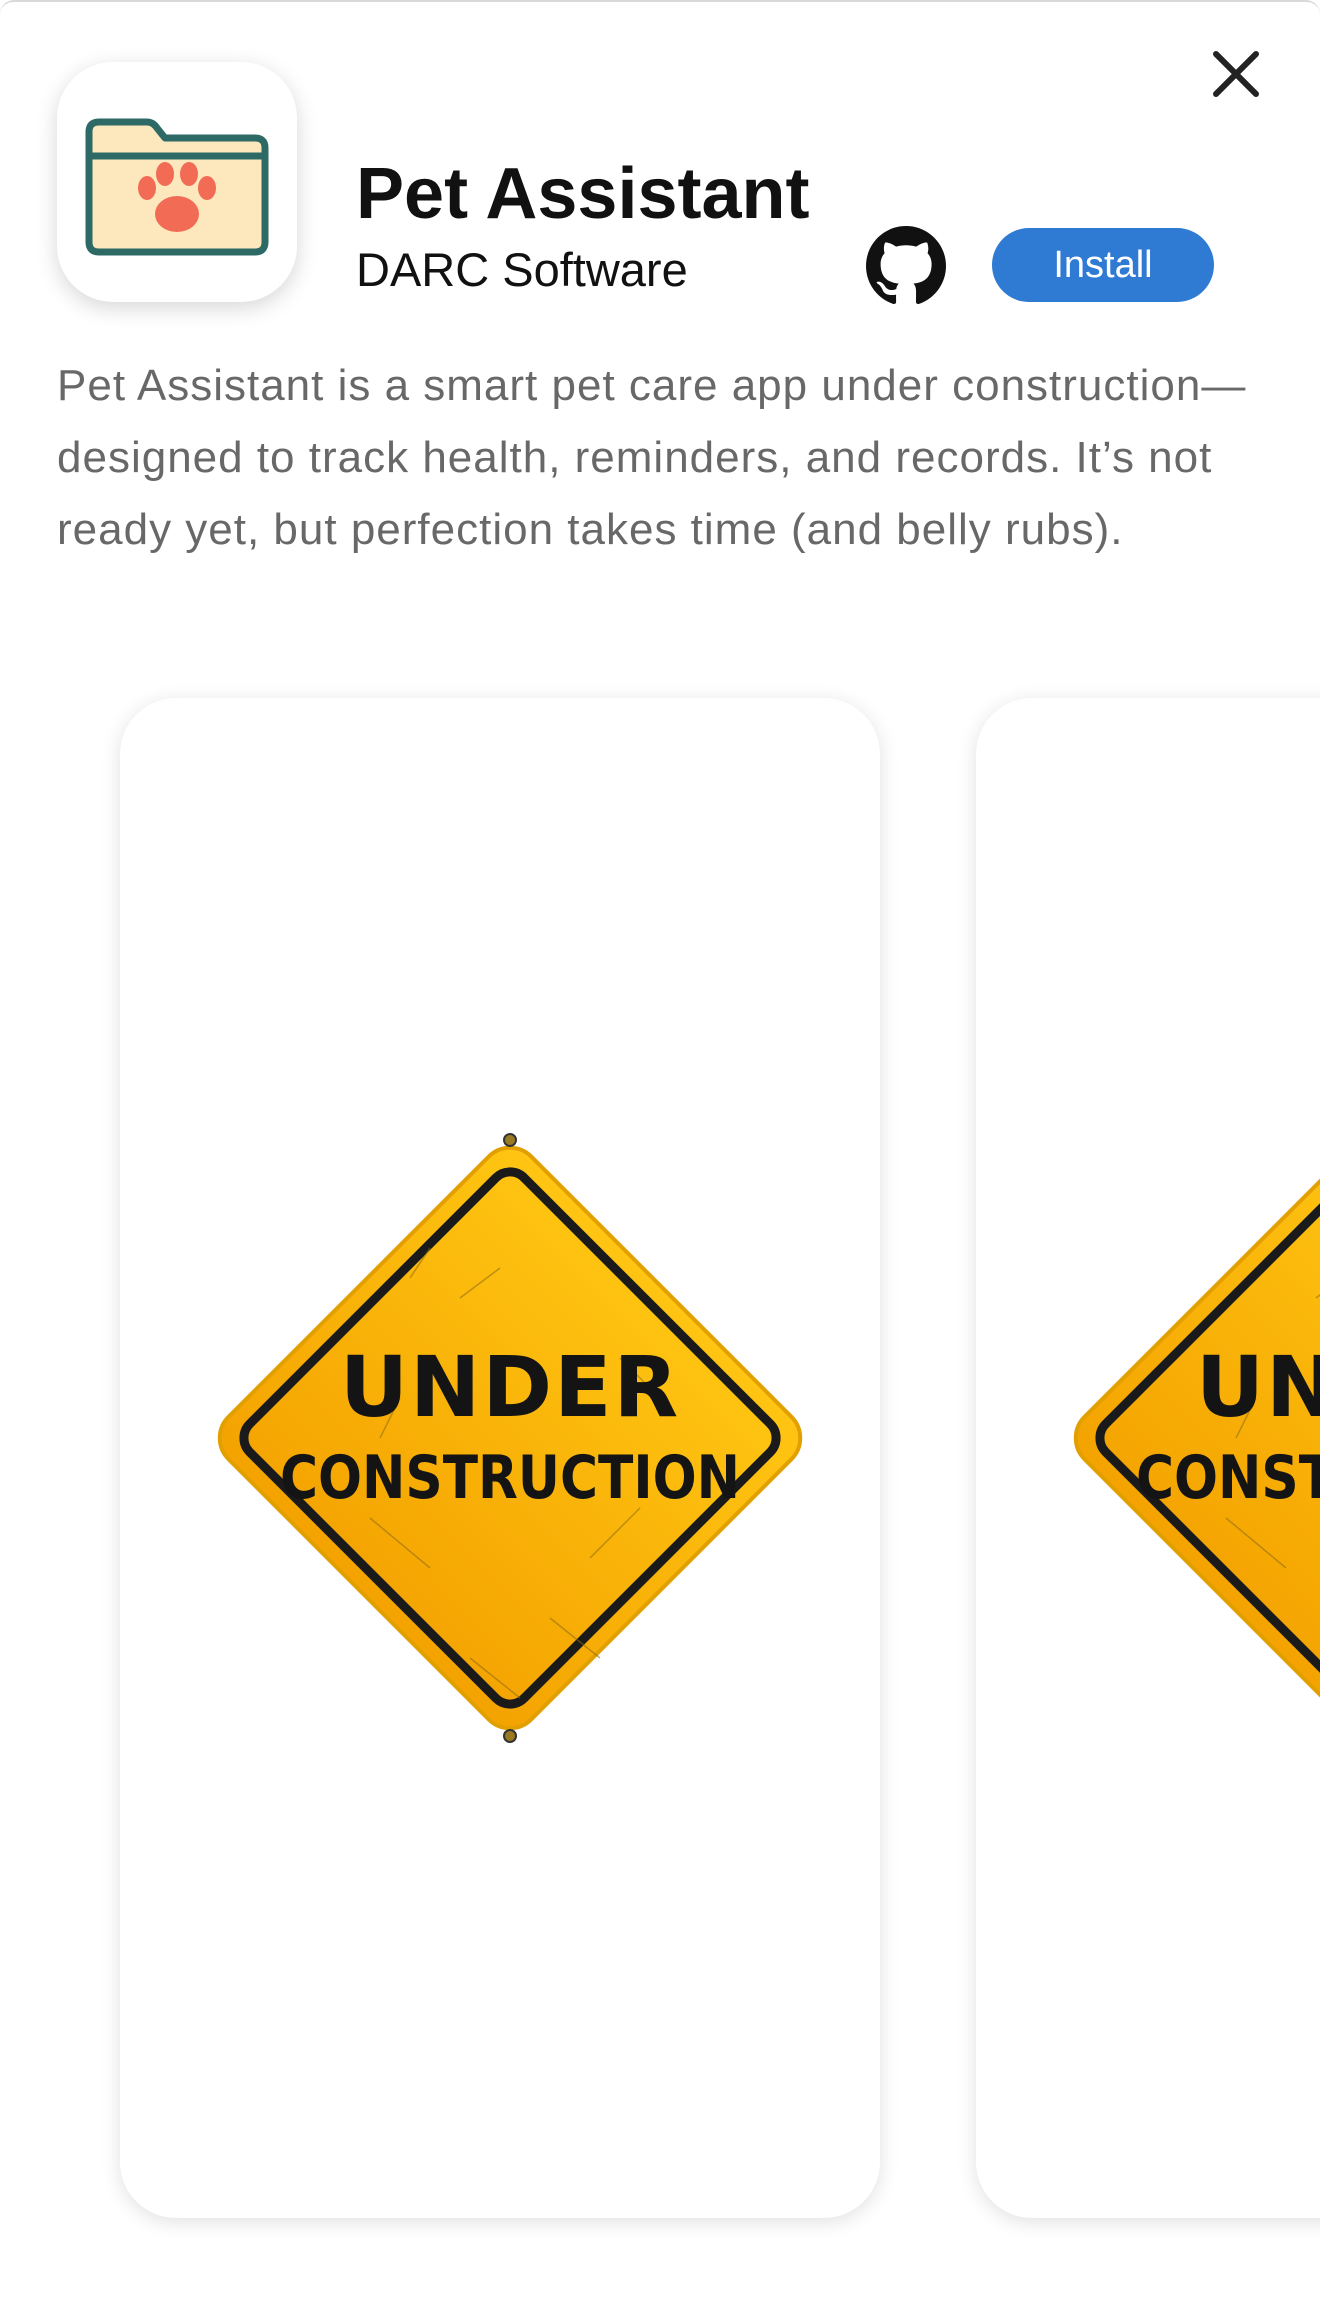 The height and width of the screenshot is (2302, 1320). I want to click on close-button, so click(1236, 74).